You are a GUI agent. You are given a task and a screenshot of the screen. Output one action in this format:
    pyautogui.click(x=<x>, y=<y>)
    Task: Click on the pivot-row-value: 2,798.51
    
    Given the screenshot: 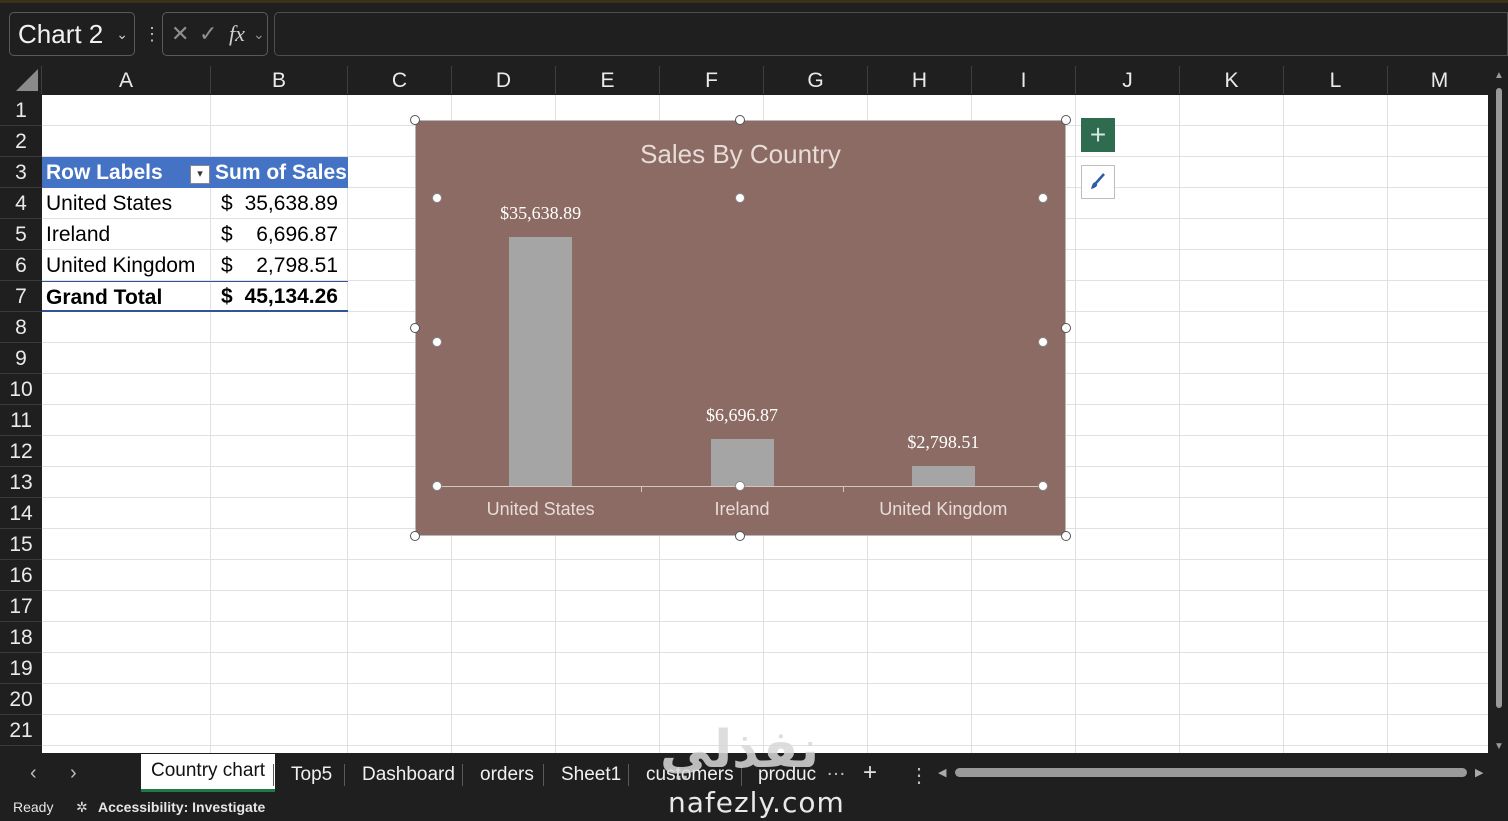 What is the action you would take?
    pyautogui.click(x=274, y=265)
    